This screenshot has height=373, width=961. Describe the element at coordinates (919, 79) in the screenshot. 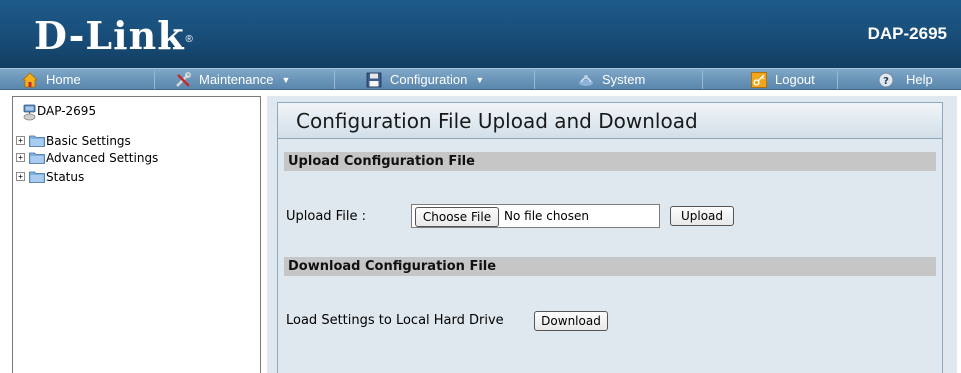

I see `nav-help-label: Help` at that location.